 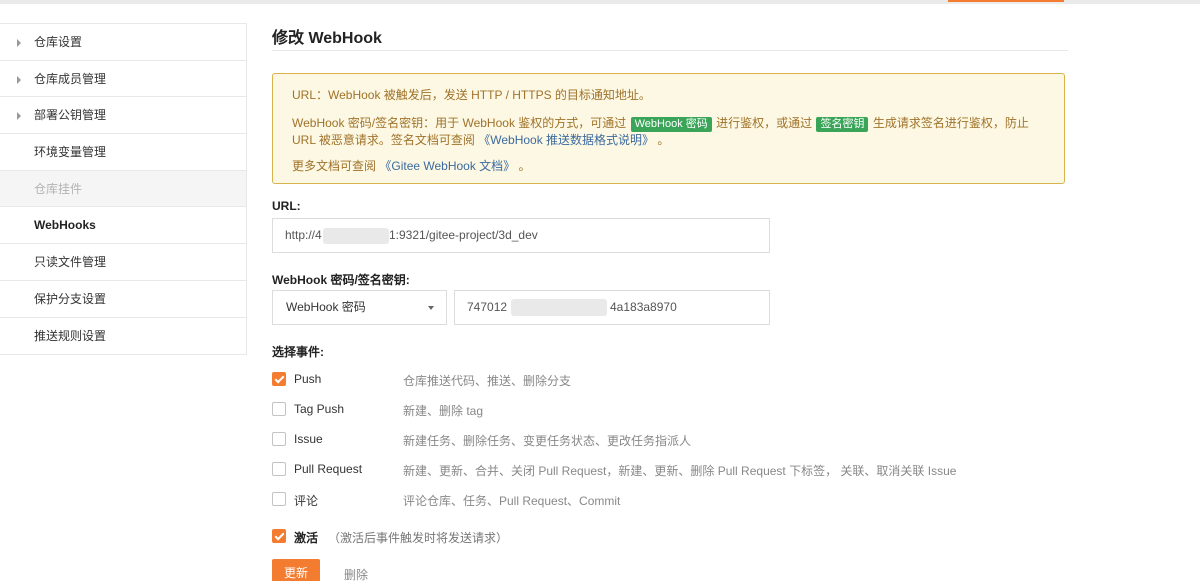 What do you see at coordinates (306, 538) in the screenshot?
I see `activate-label: 激活` at bounding box center [306, 538].